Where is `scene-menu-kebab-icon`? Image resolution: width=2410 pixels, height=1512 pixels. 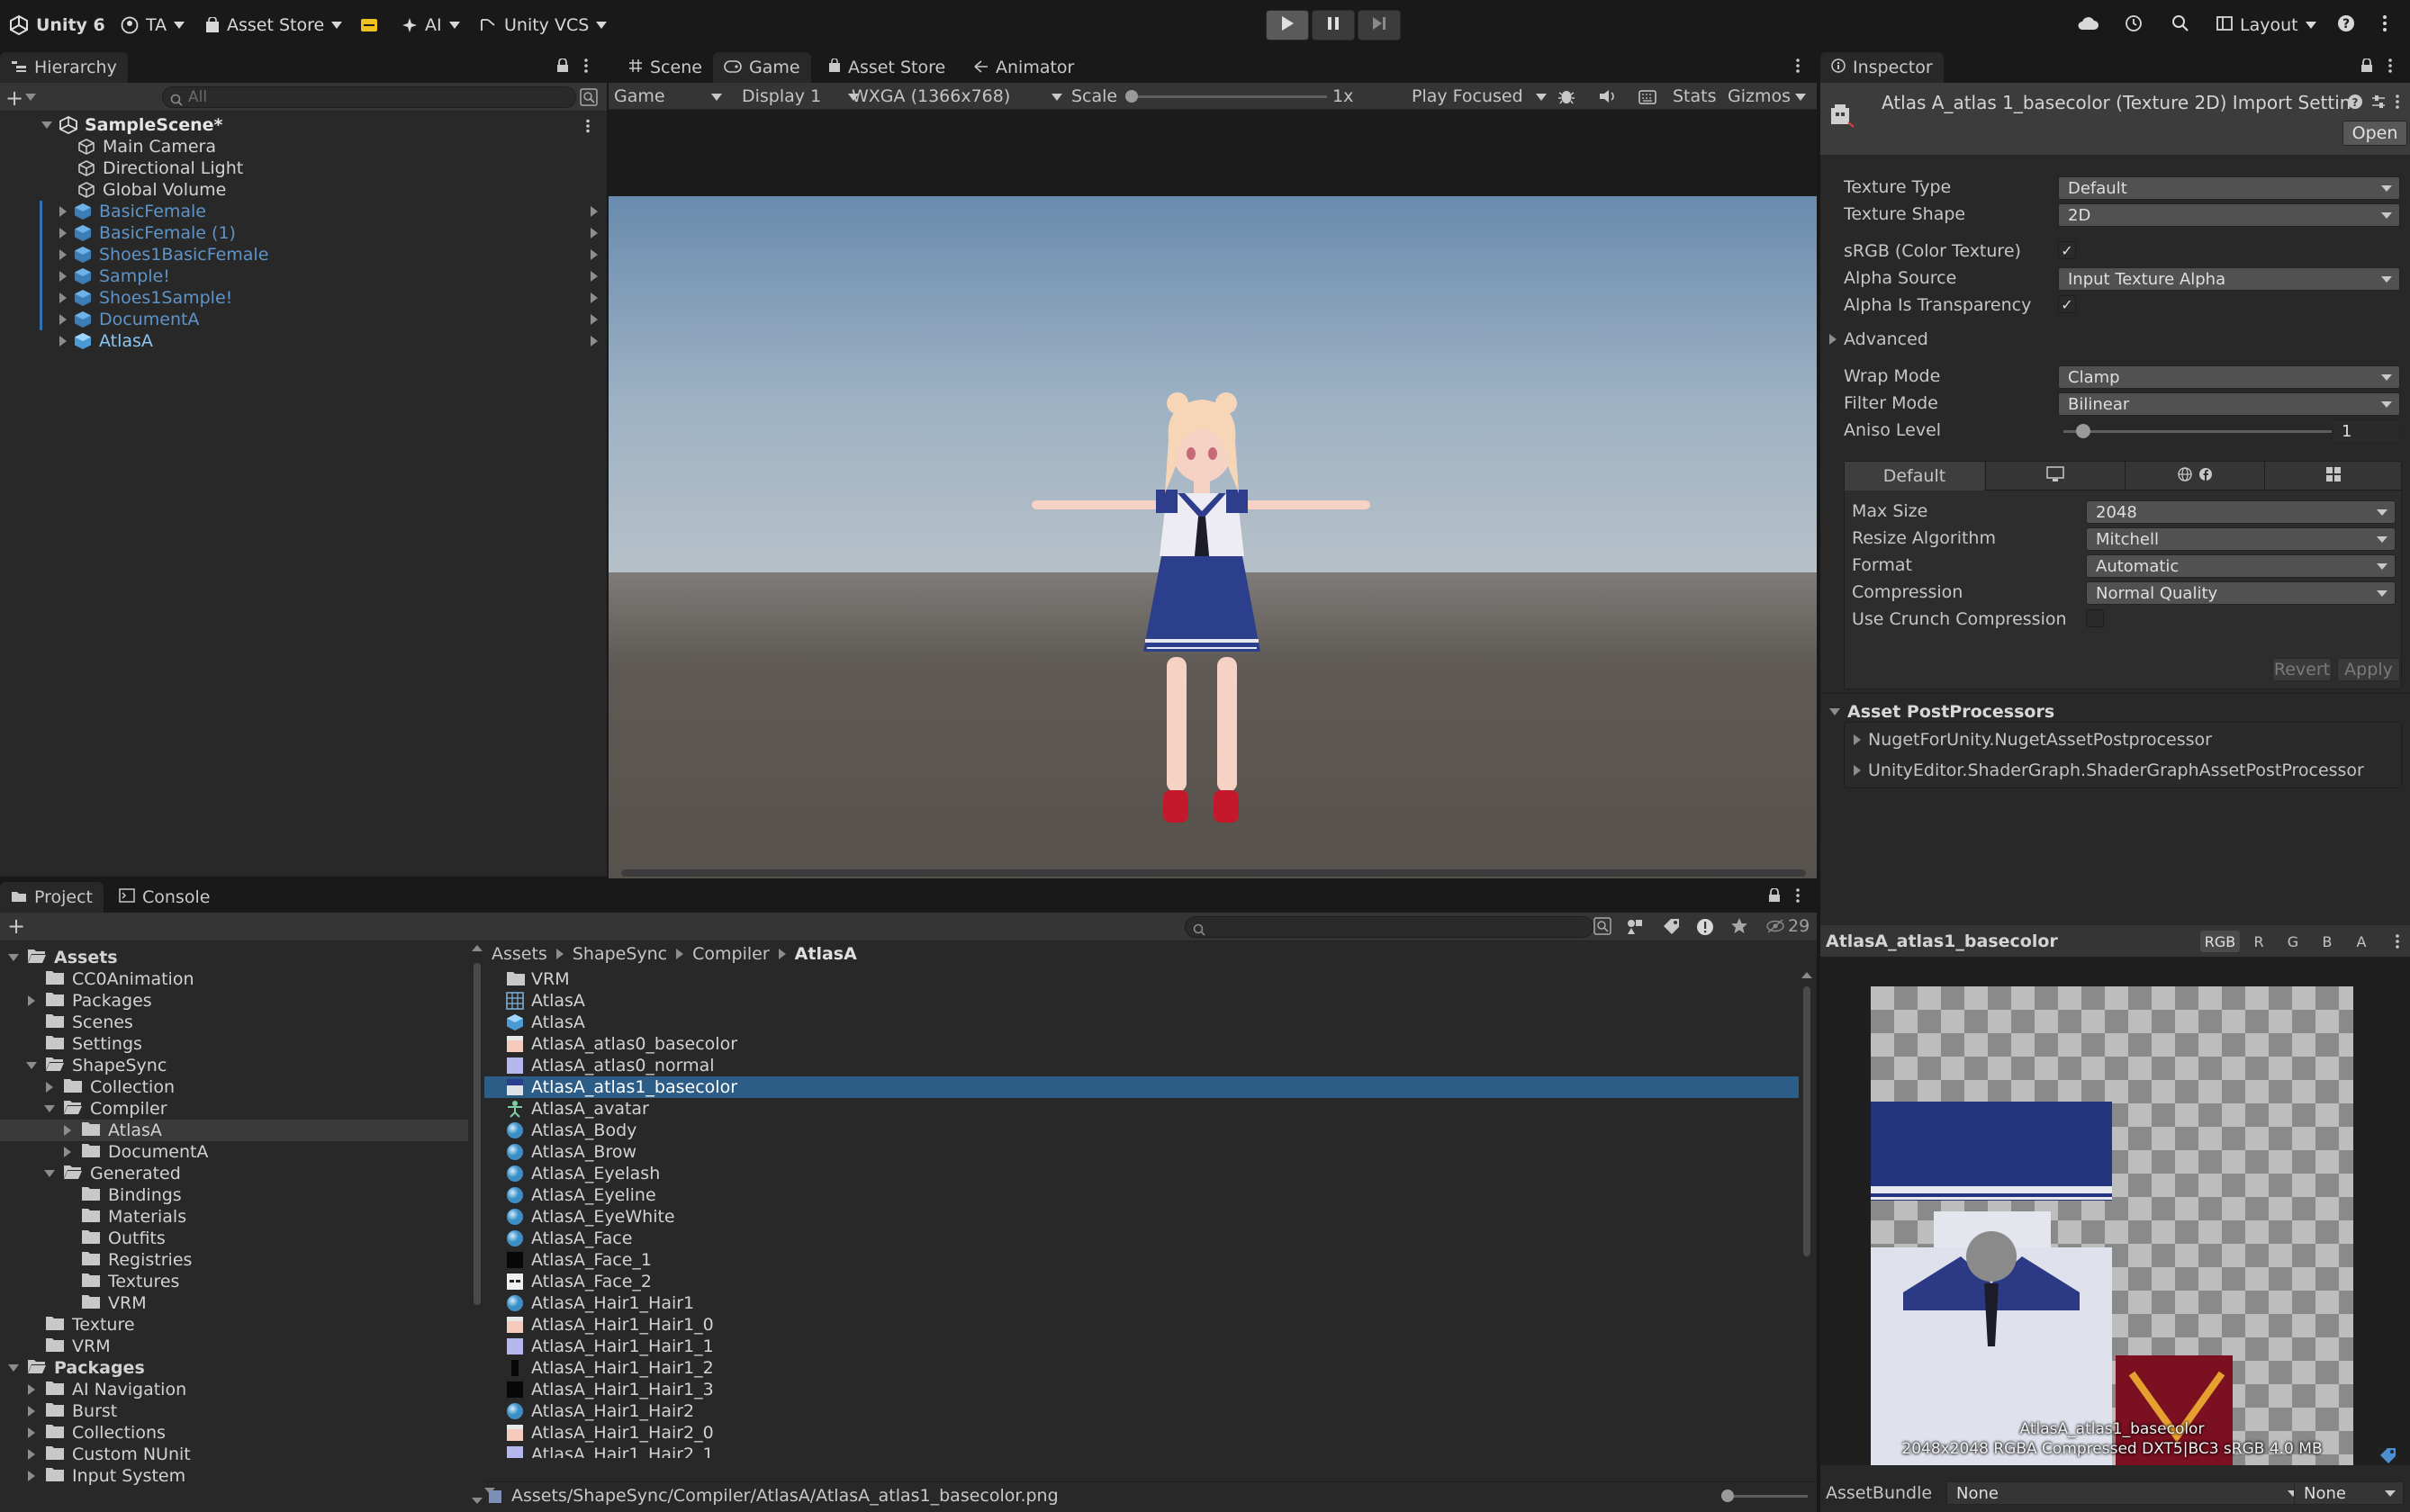 scene-menu-kebab-icon is located at coordinates (588, 128).